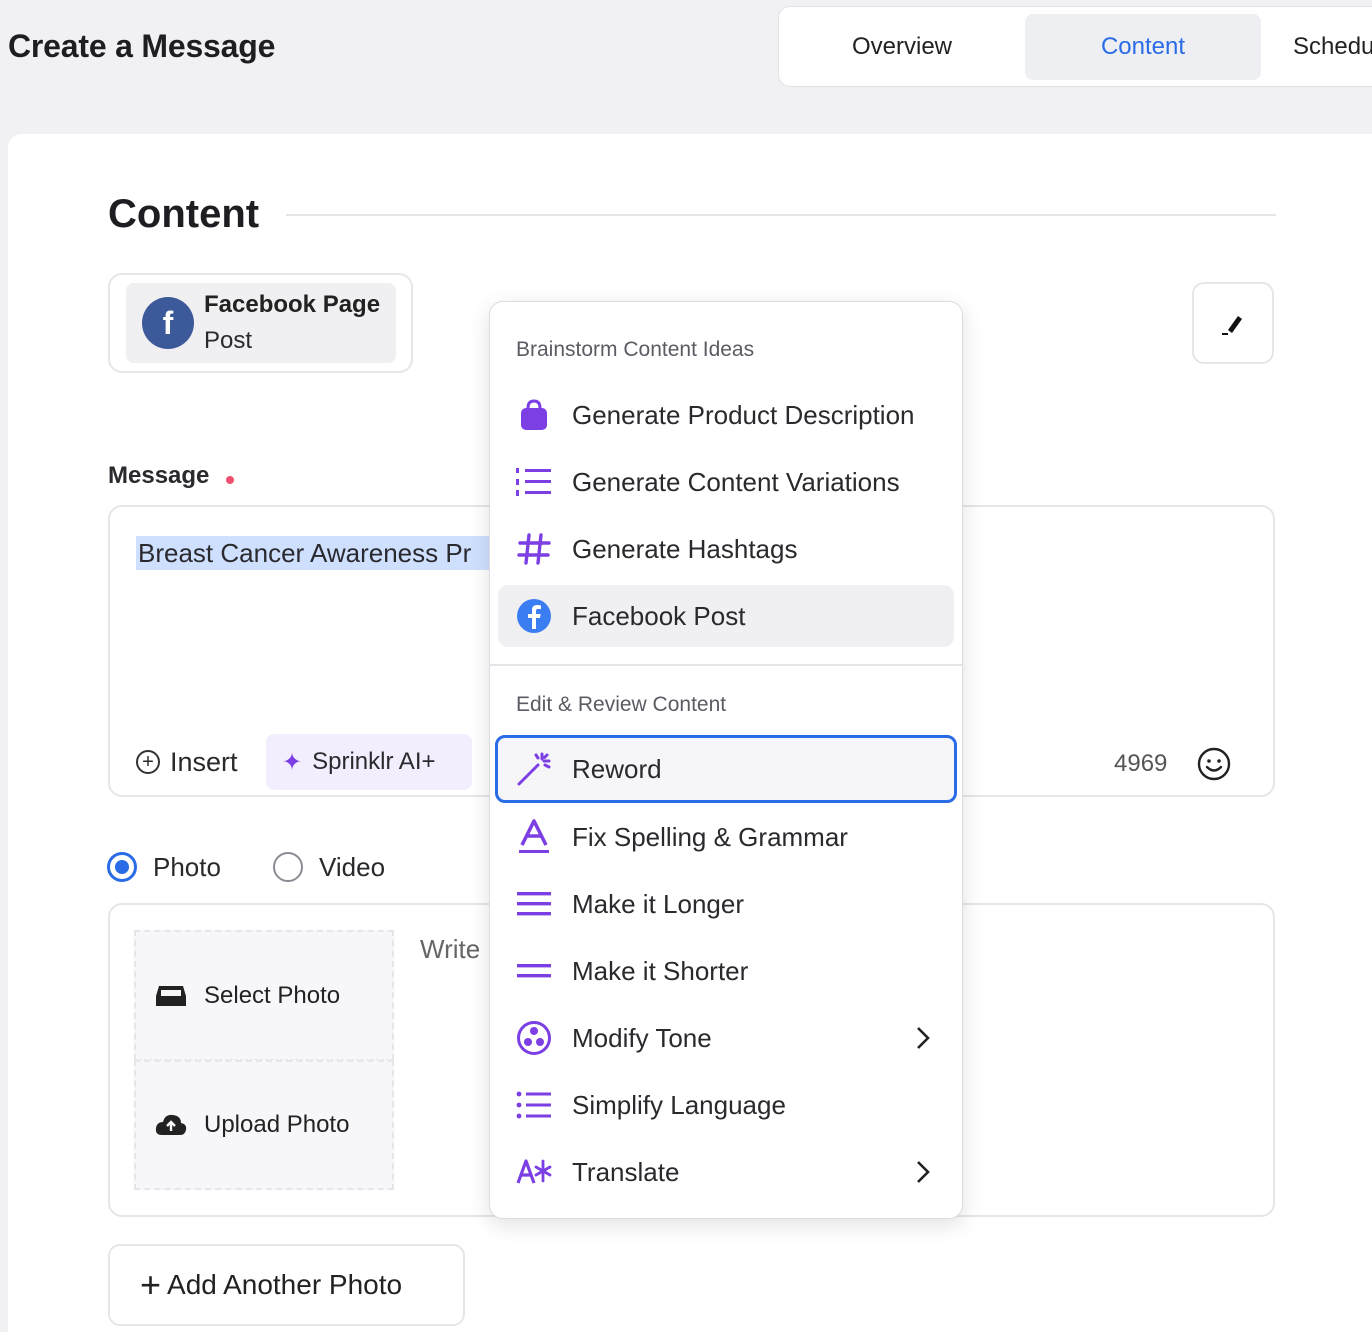 This screenshot has width=1372, height=1332. Describe the element at coordinates (710, 836) in the screenshot. I see `menu-item-label: Fix Spelling & Grammar` at that location.